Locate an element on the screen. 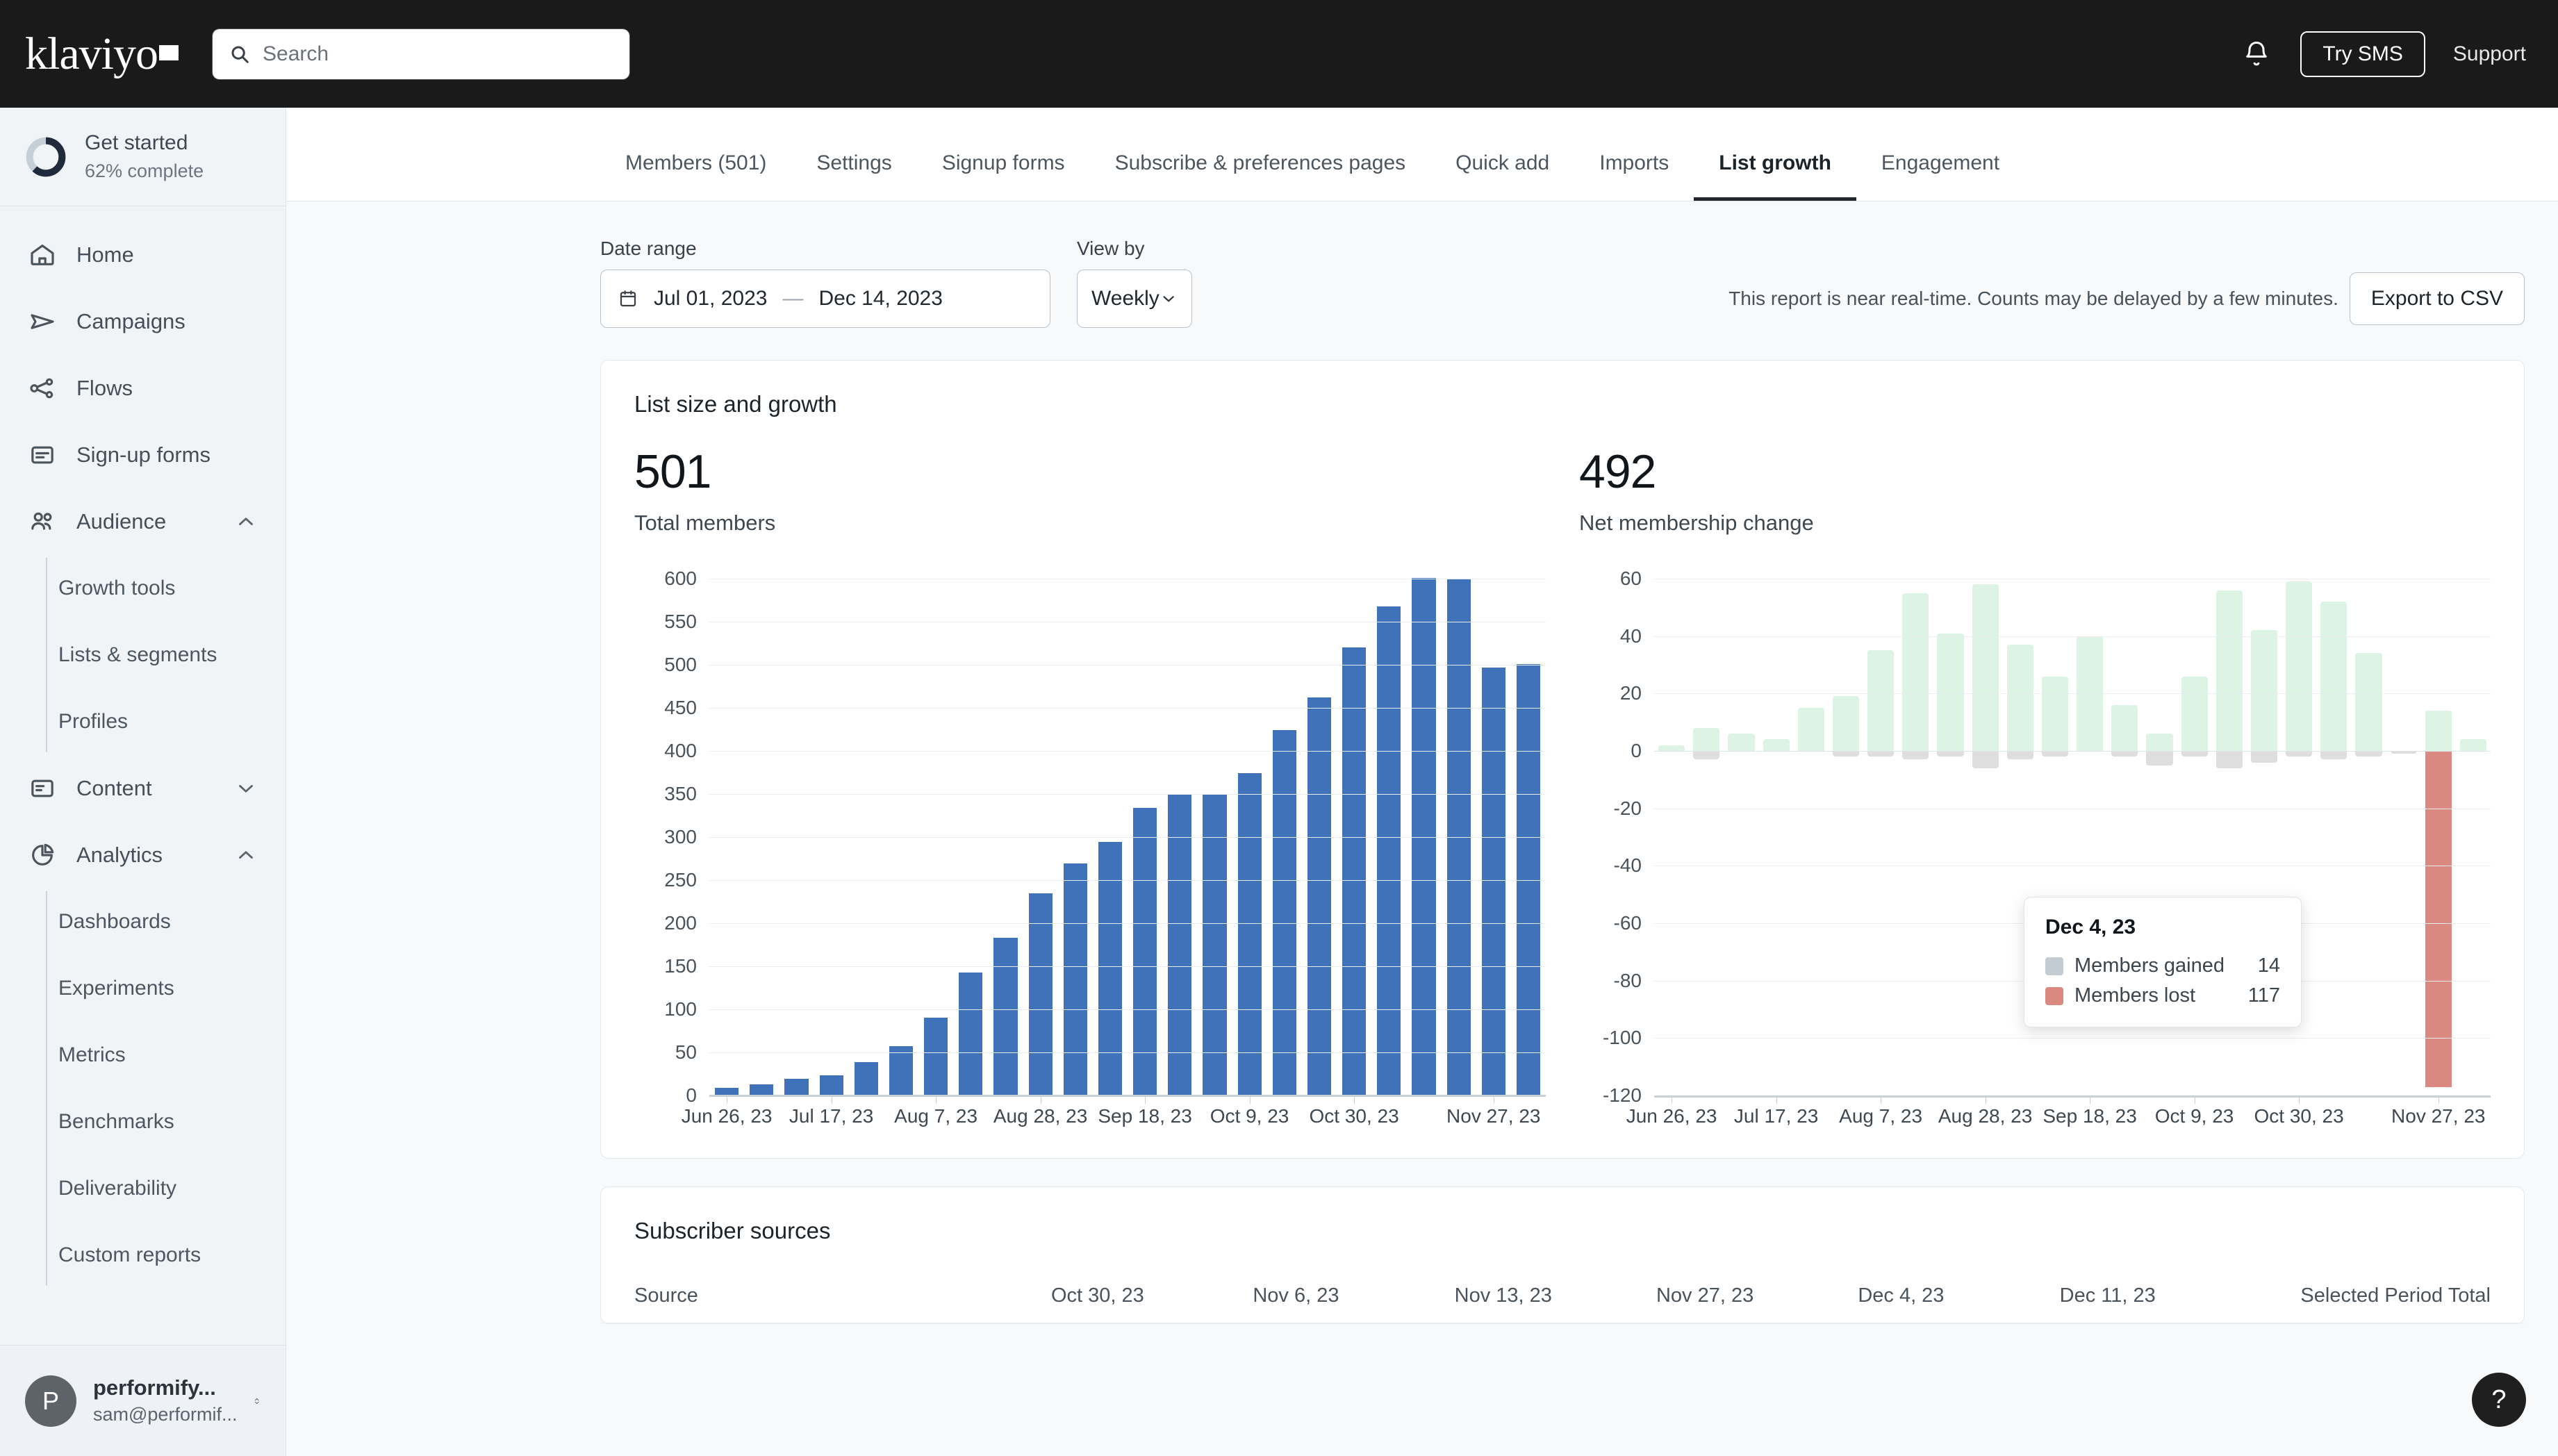 The height and width of the screenshot is (1456, 2558). sidebar-item-analytics: Analytics is located at coordinates (143, 855).